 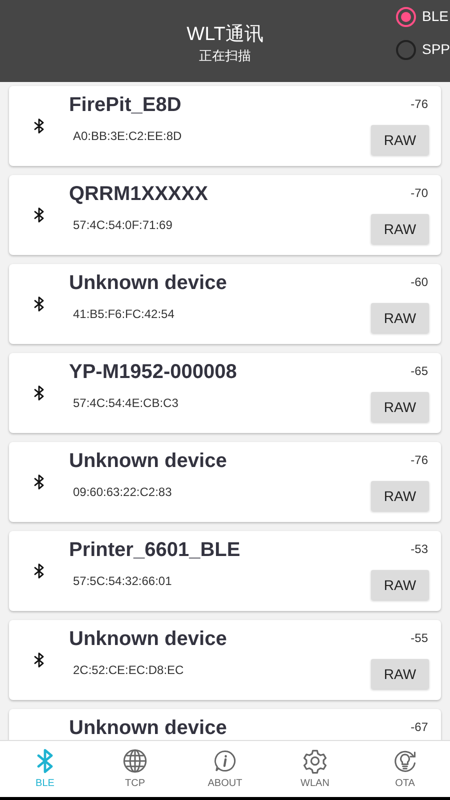 I want to click on device-card: Printer_6601_BLE 57:5C:54:32:66:01 -53 RAW, so click(x=225, y=571).